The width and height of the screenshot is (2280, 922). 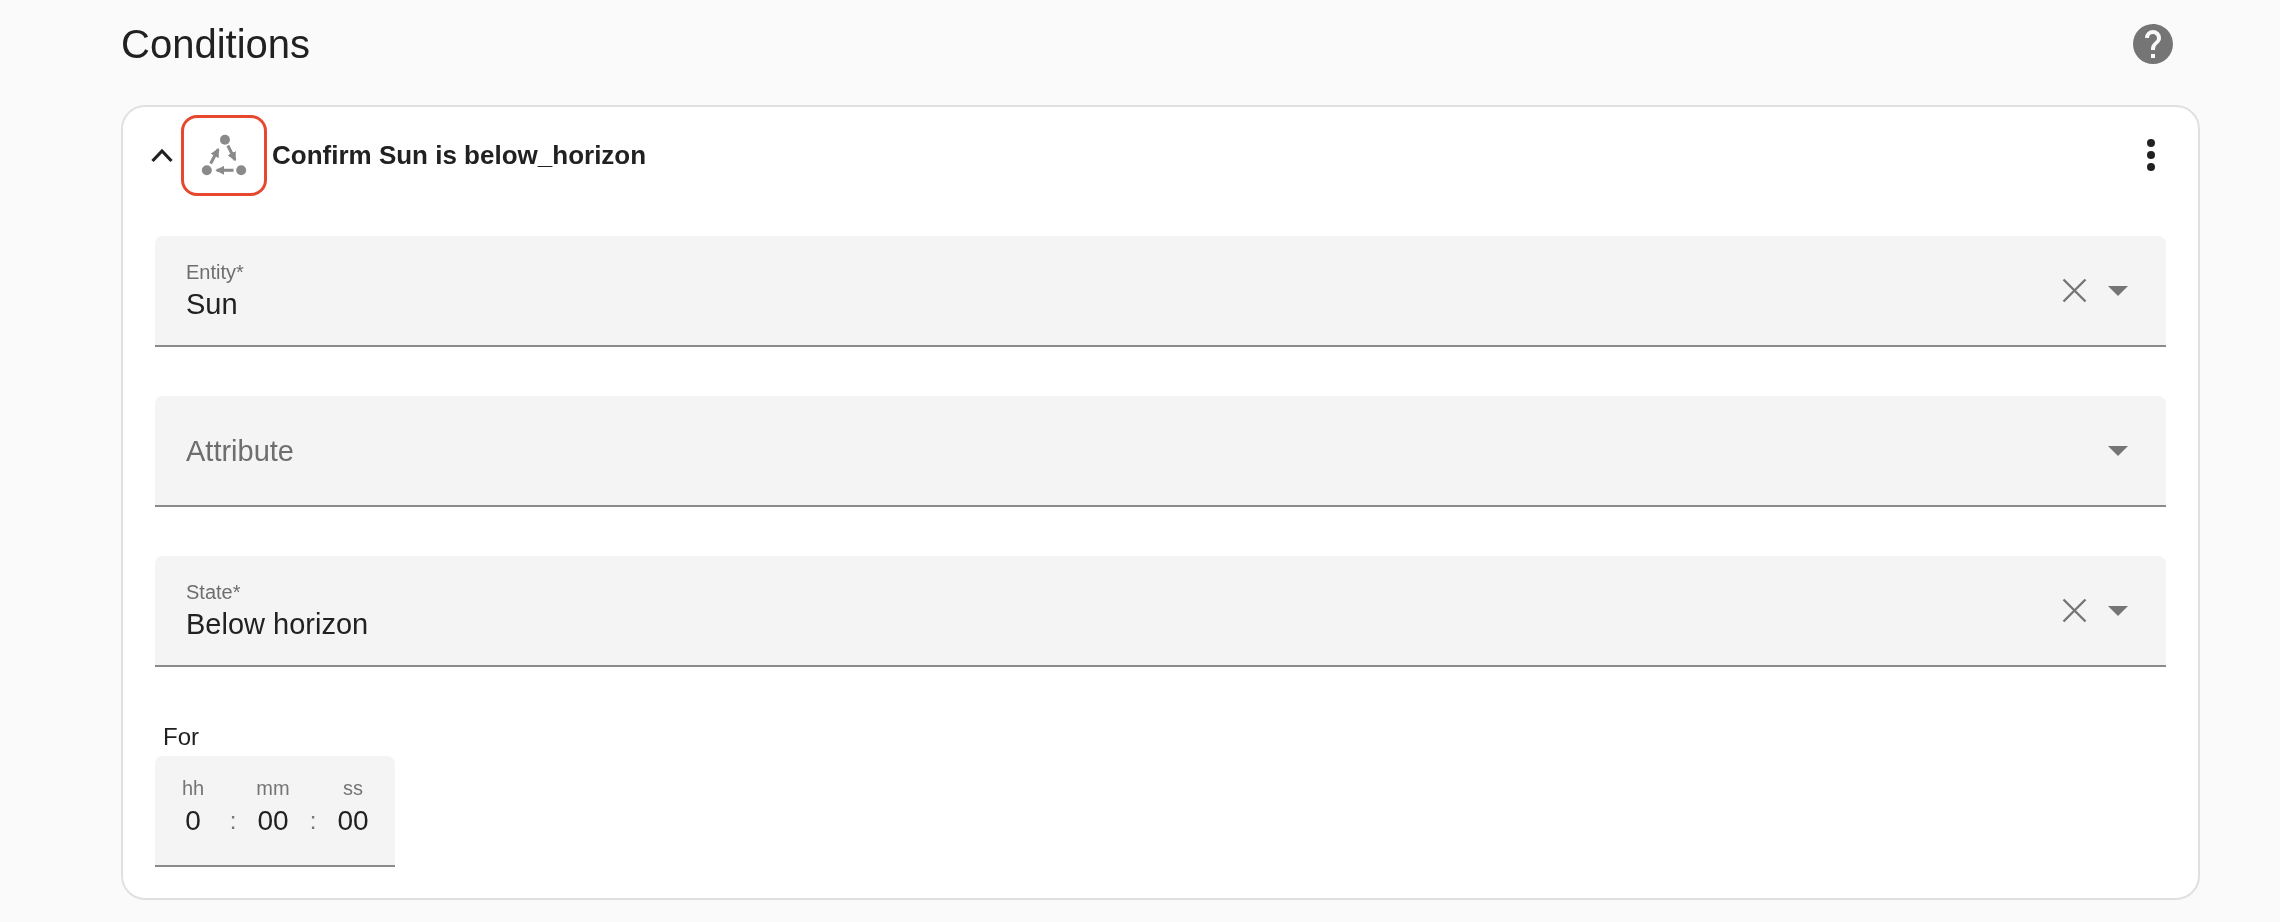 I want to click on section-heading: Conditions, so click(x=215, y=44).